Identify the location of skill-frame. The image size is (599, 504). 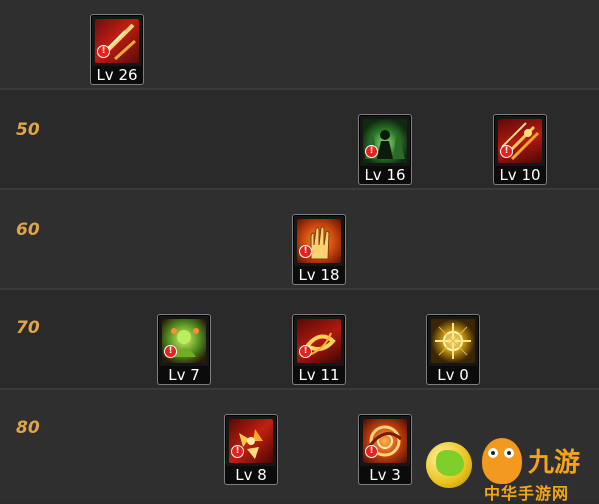
(453, 341).